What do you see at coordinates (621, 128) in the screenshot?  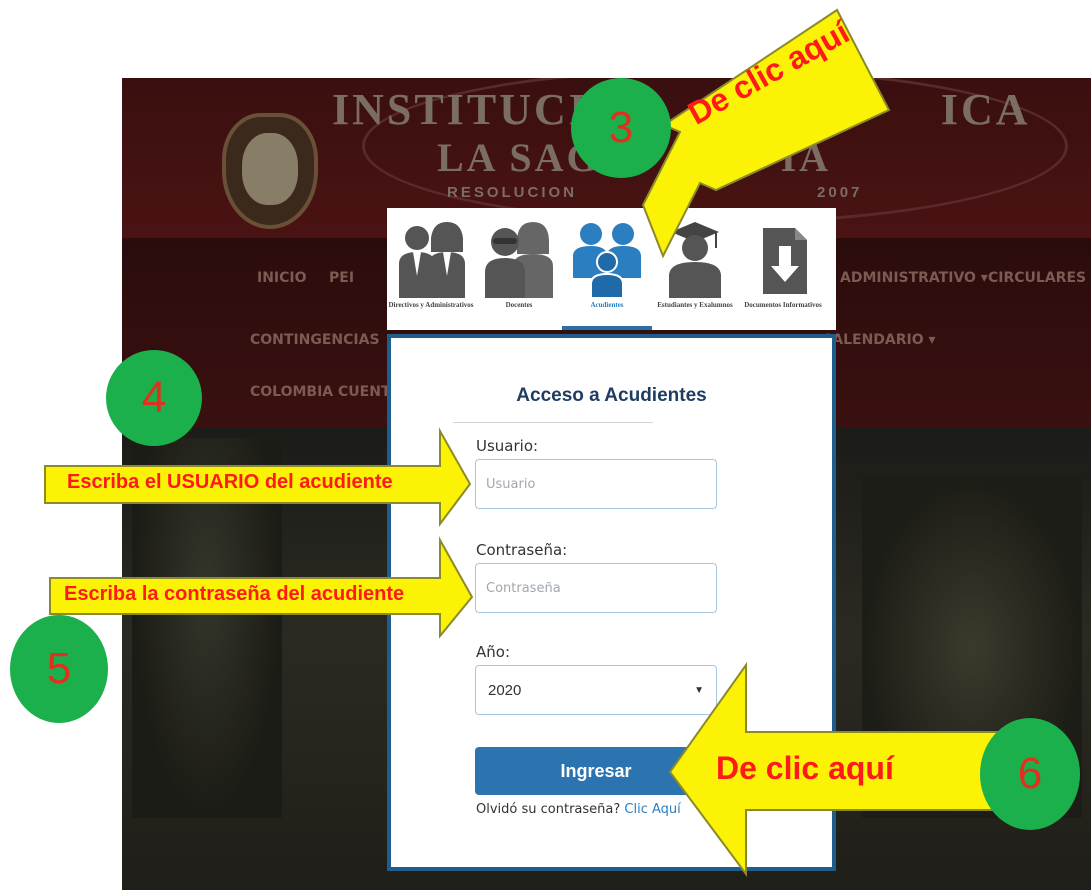 I see `step3-circle: 3` at bounding box center [621, 128].